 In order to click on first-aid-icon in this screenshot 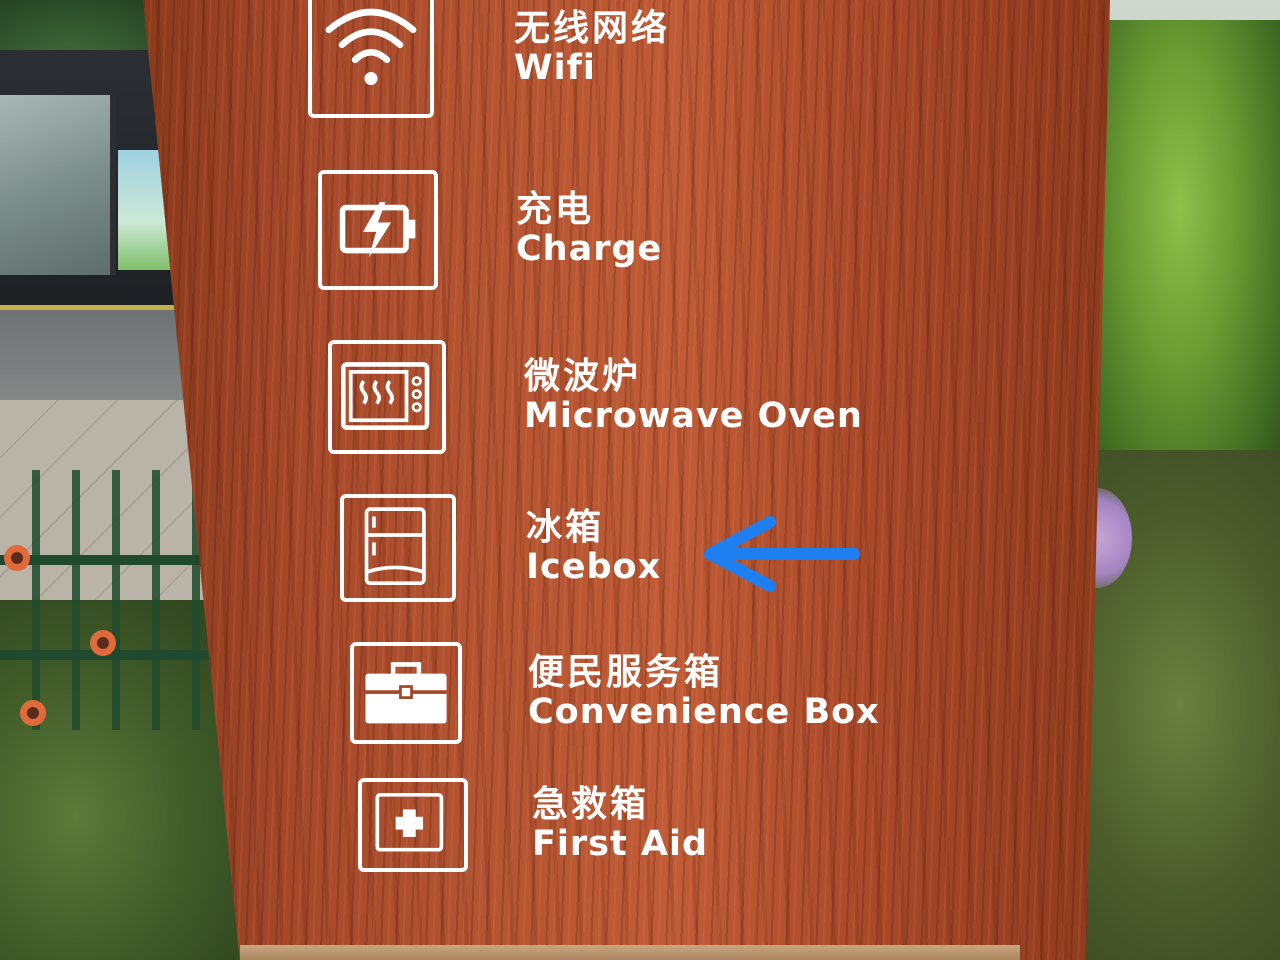, I will do `click(413, 825)`.